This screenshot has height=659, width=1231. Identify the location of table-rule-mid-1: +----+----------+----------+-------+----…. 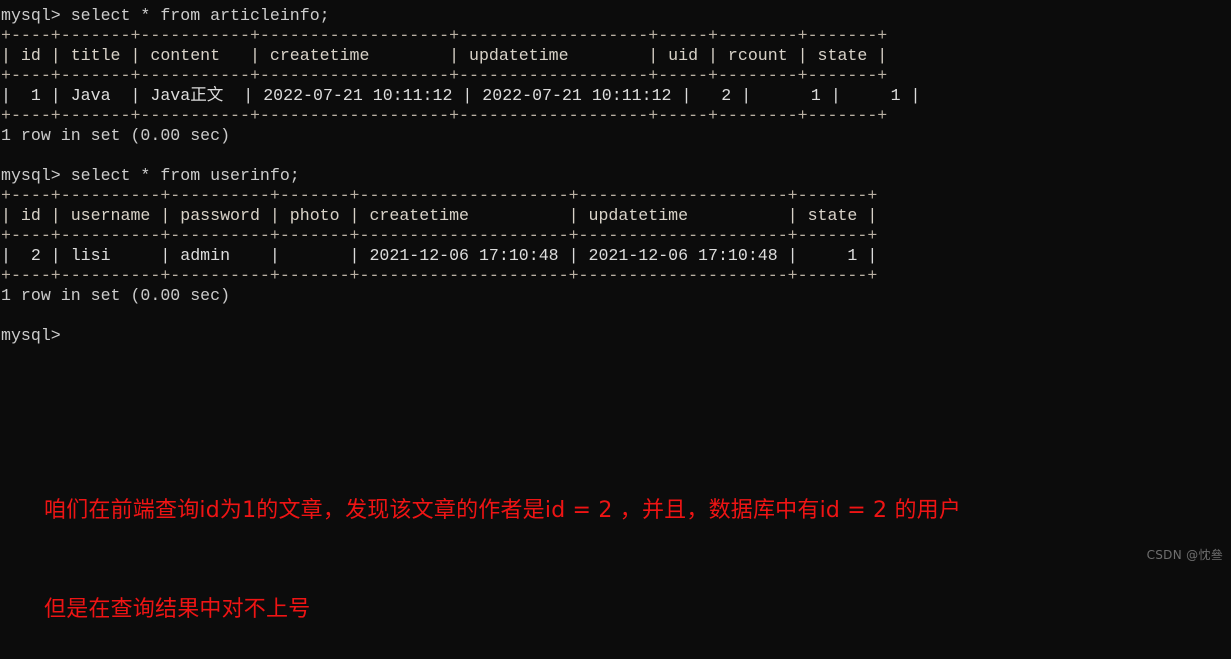
(439, 235).